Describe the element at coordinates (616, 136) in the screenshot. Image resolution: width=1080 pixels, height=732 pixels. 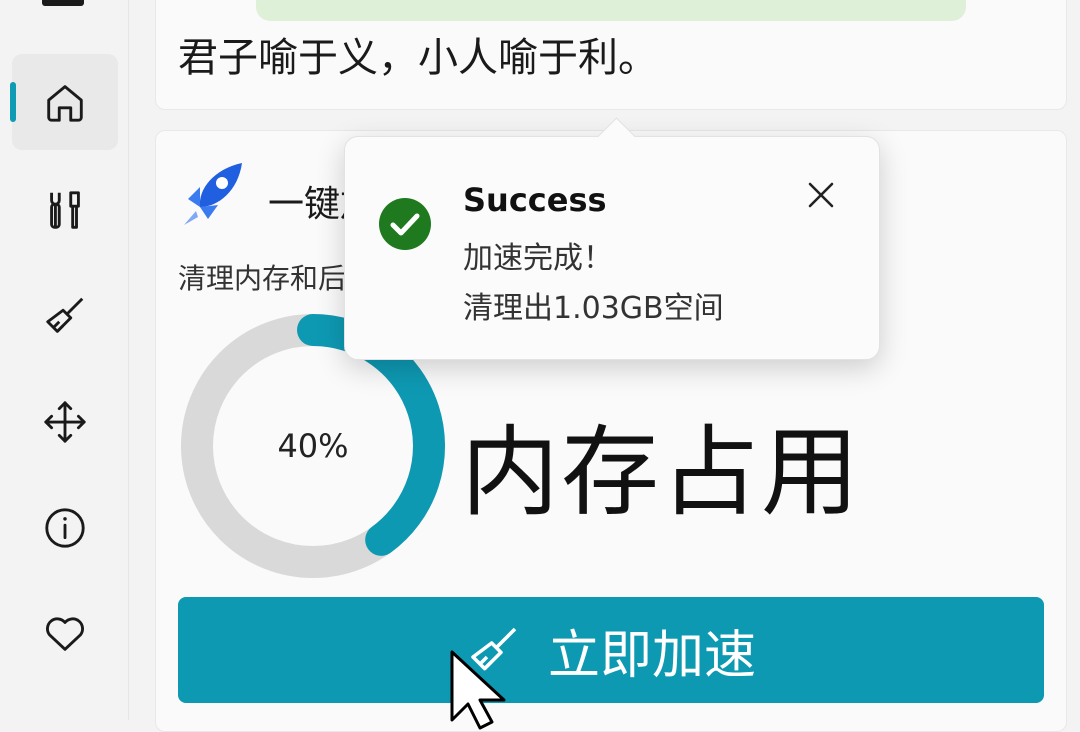
I see `toast-pointer` at that location.